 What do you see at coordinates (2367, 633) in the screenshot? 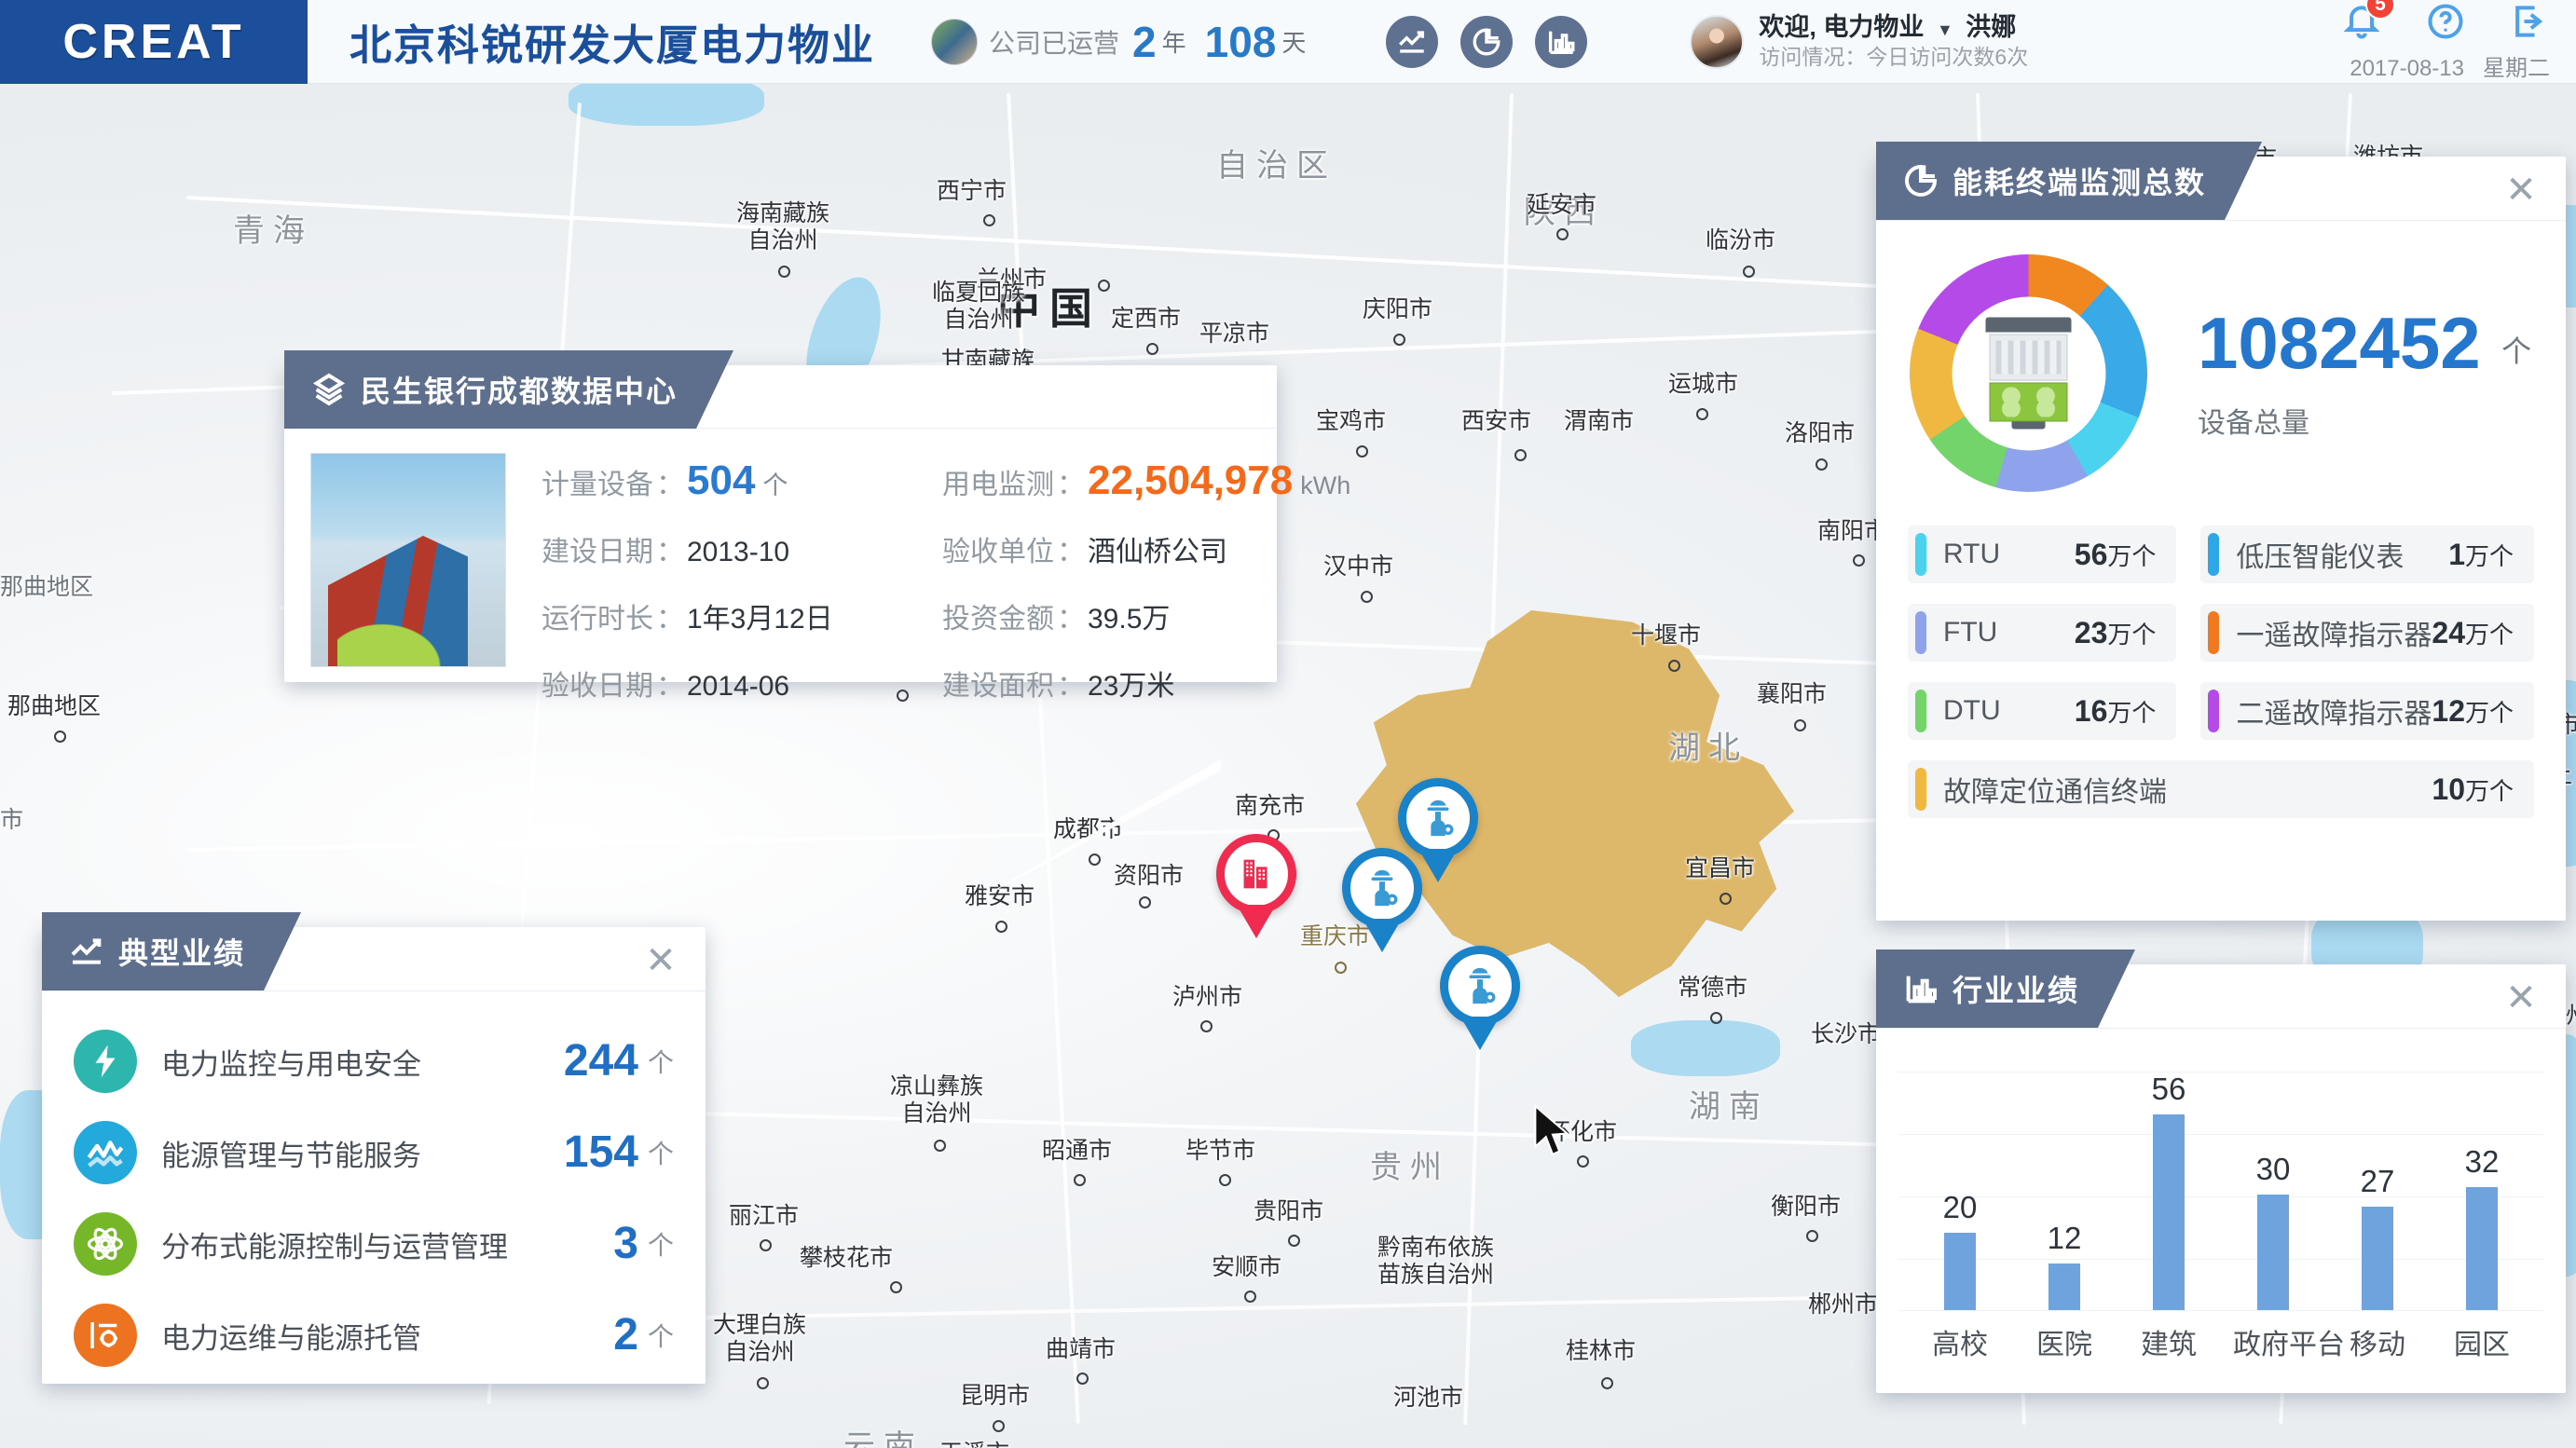
I see `legend-item: 一遥故障指示器 24万个` at bounding box center [2367, 633].